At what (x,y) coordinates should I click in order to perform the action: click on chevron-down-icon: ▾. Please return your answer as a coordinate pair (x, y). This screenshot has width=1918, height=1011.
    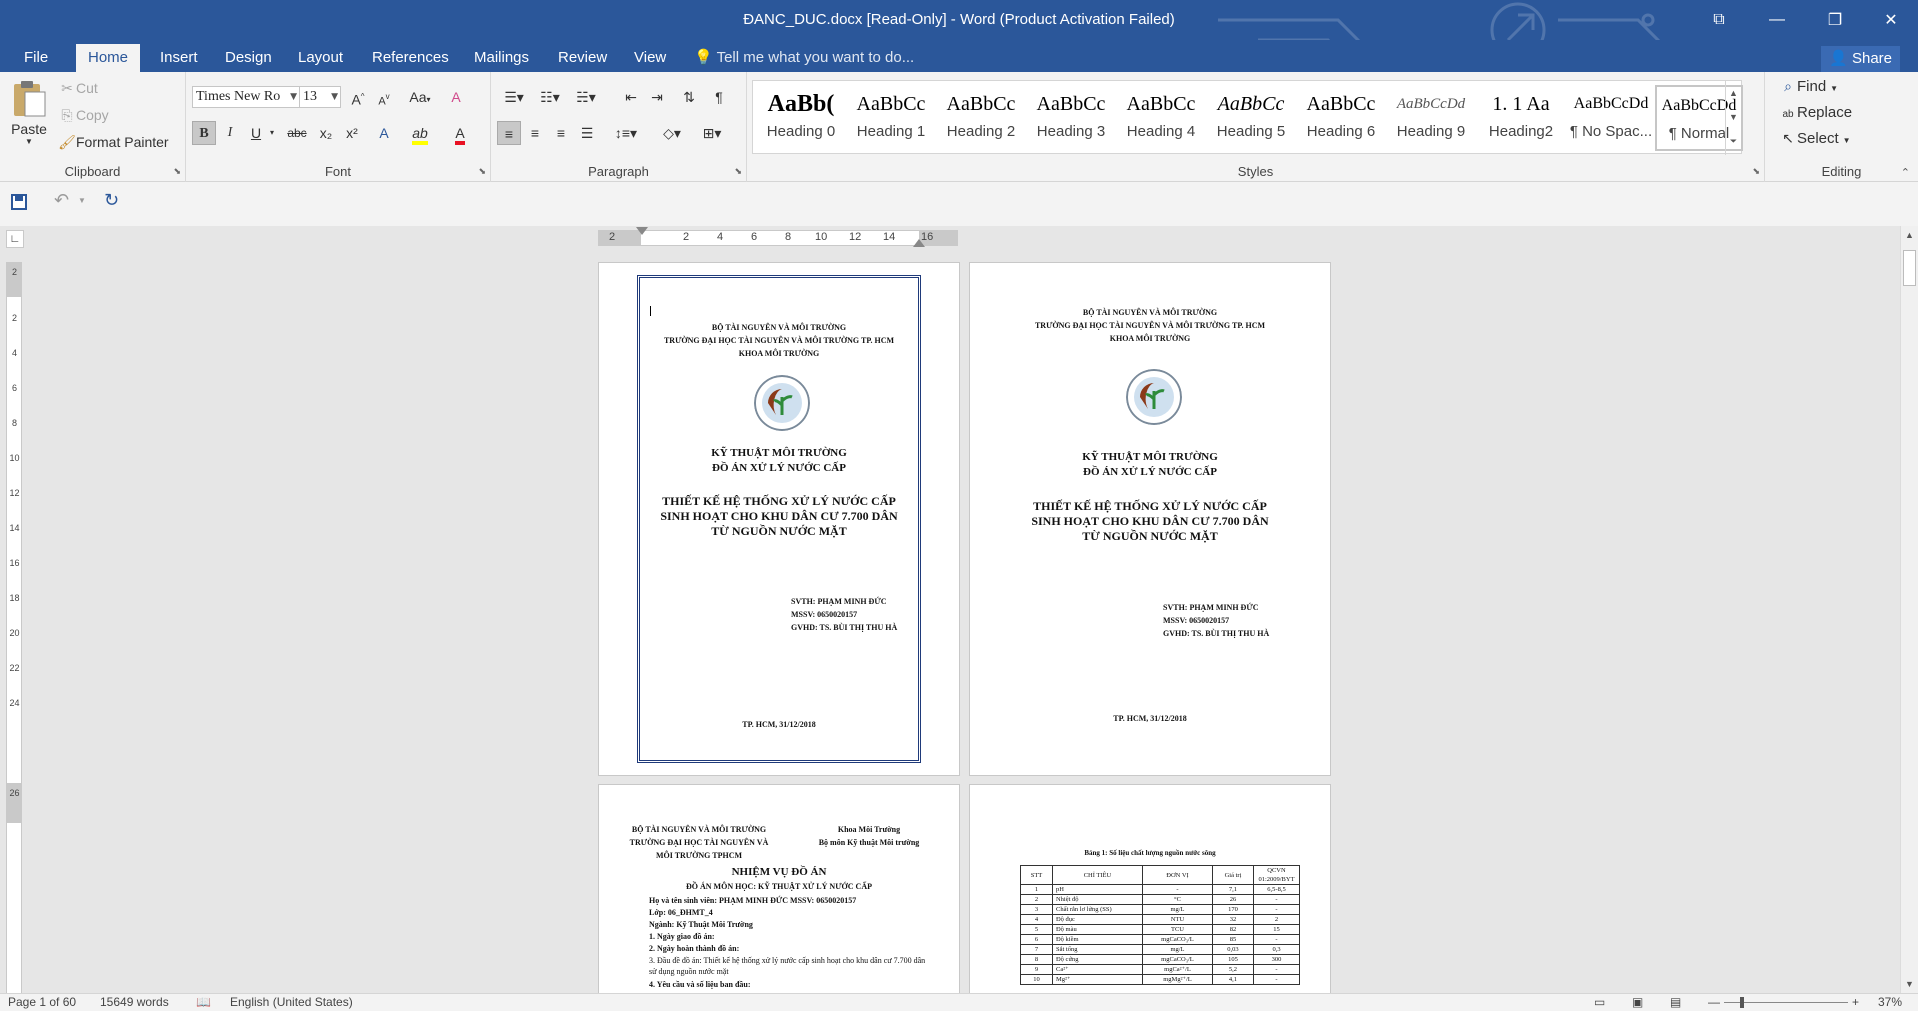
    Looking at the image, I should click on (272, 133).